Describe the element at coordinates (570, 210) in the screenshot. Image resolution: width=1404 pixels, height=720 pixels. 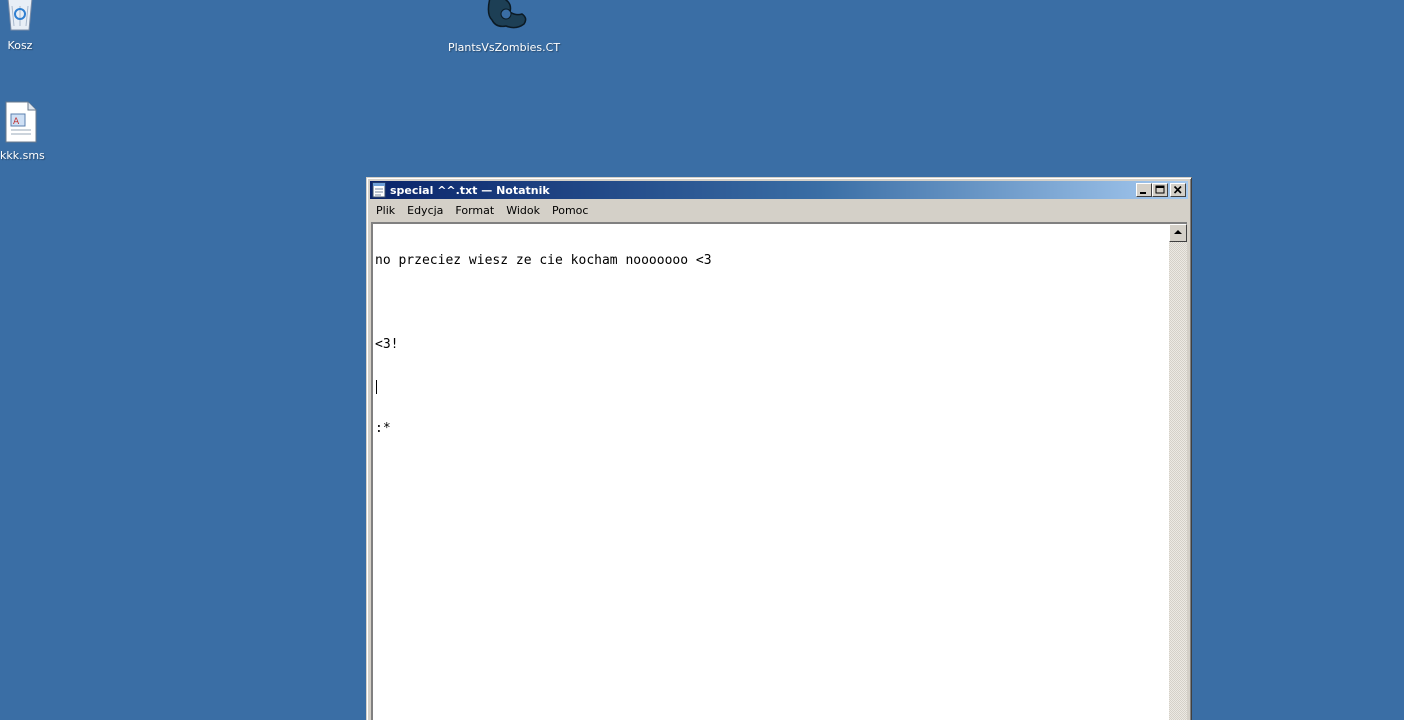
I see `menu-pomoc: Pomoc` at that location.